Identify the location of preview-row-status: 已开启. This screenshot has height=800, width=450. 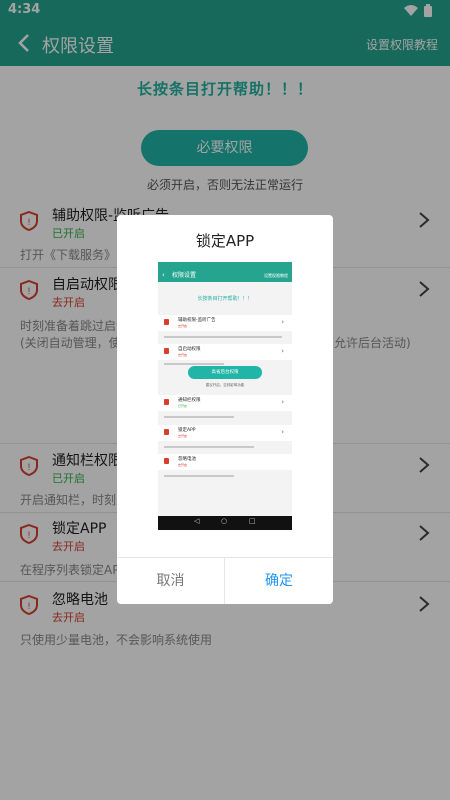
(183, 406).